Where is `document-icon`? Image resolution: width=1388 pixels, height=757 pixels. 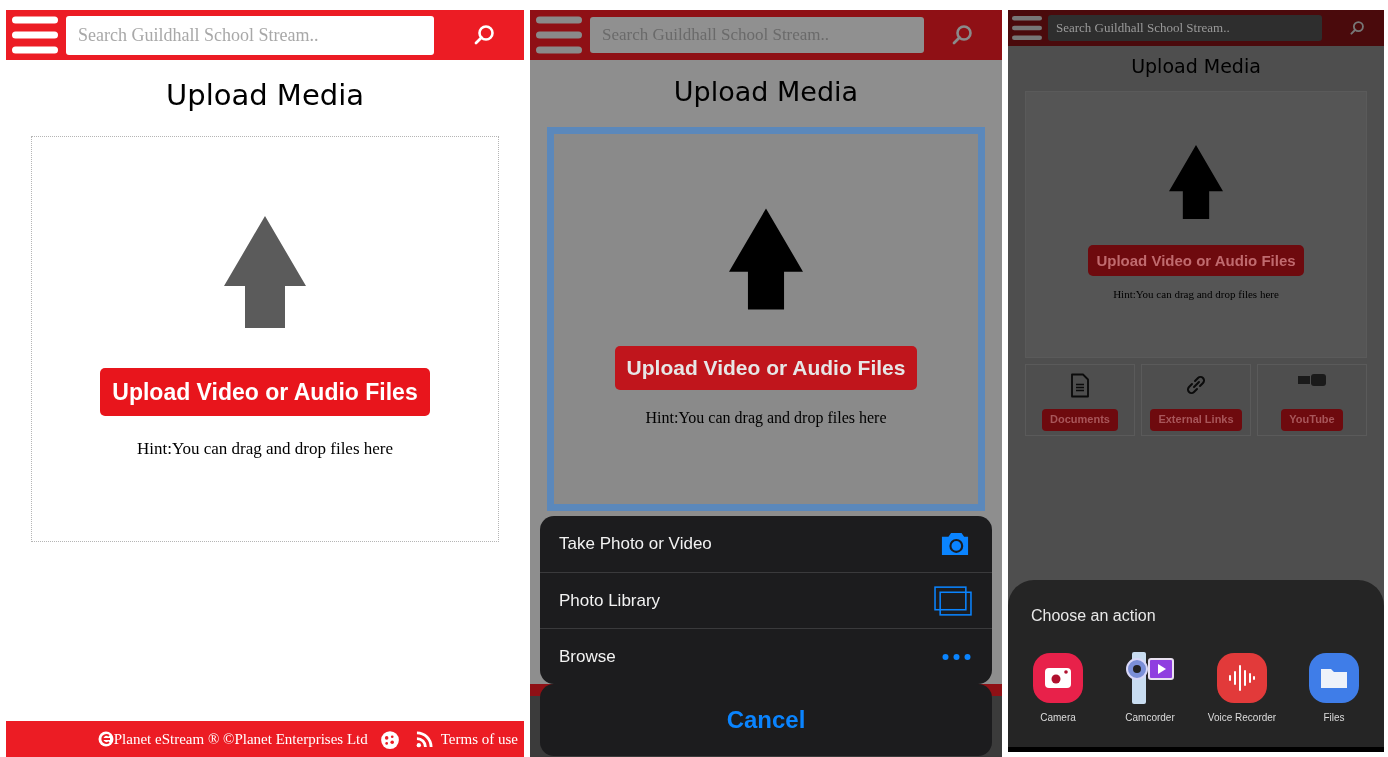 document-icon is located at coordinates (1080, 385).